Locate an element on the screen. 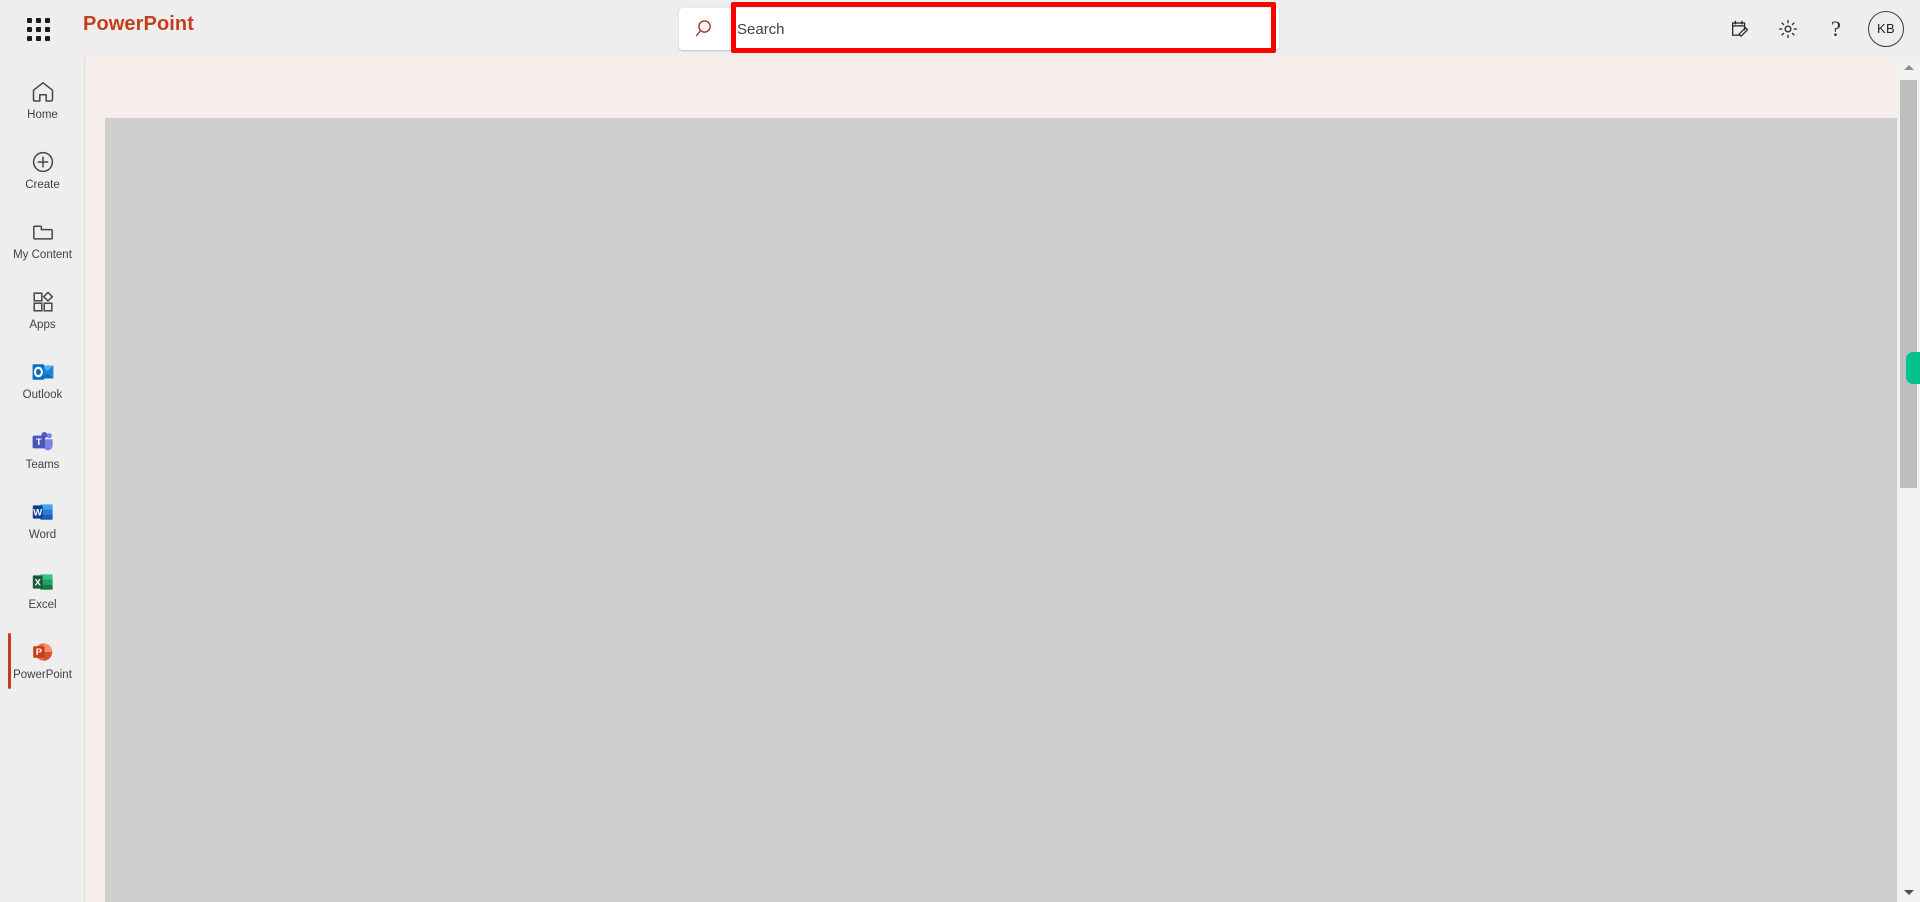  help-question-glyph: ? is located at coordinates (1836, 28).